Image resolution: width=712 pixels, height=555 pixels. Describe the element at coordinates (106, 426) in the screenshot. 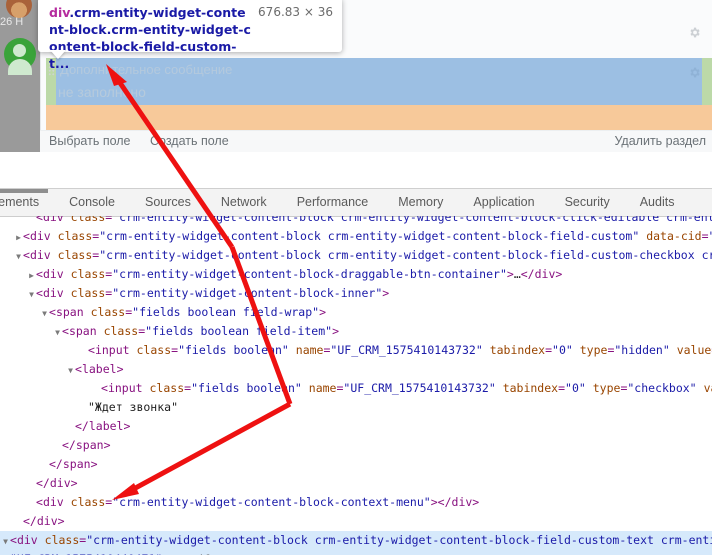

I see `code-token-tag: label` at that location.